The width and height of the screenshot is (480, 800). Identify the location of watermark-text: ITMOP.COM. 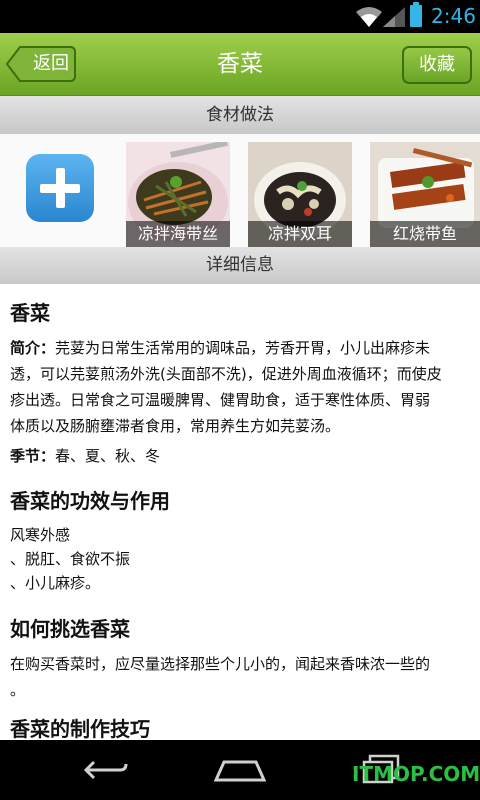
(416, 774).